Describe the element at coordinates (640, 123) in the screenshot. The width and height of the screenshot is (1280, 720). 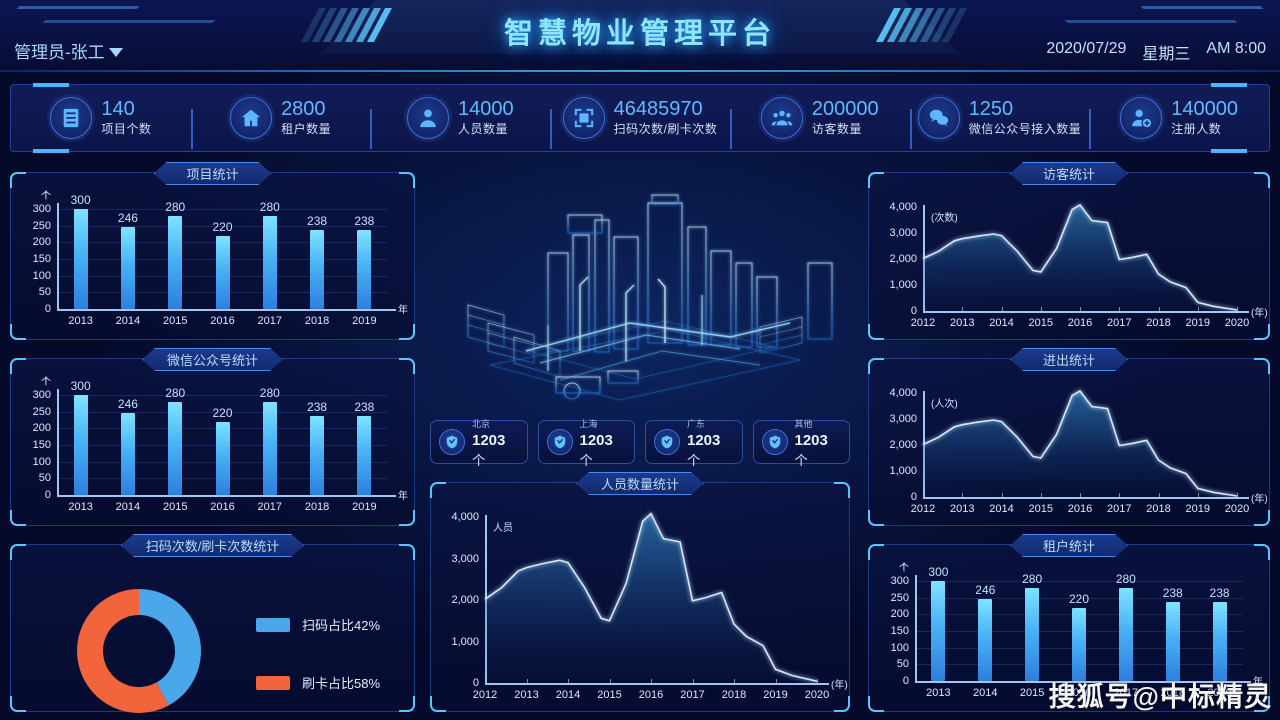
I see `kpi-item-scans: 46485970 扫码次数/刷卡次数` at that location.